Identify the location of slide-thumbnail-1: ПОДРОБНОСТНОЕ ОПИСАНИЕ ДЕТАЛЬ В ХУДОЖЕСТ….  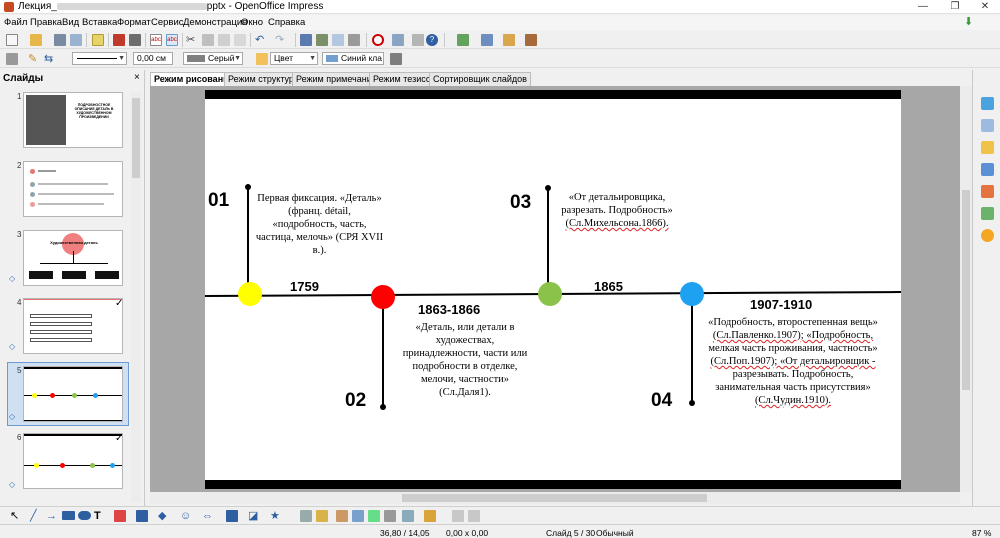
(73, 120).